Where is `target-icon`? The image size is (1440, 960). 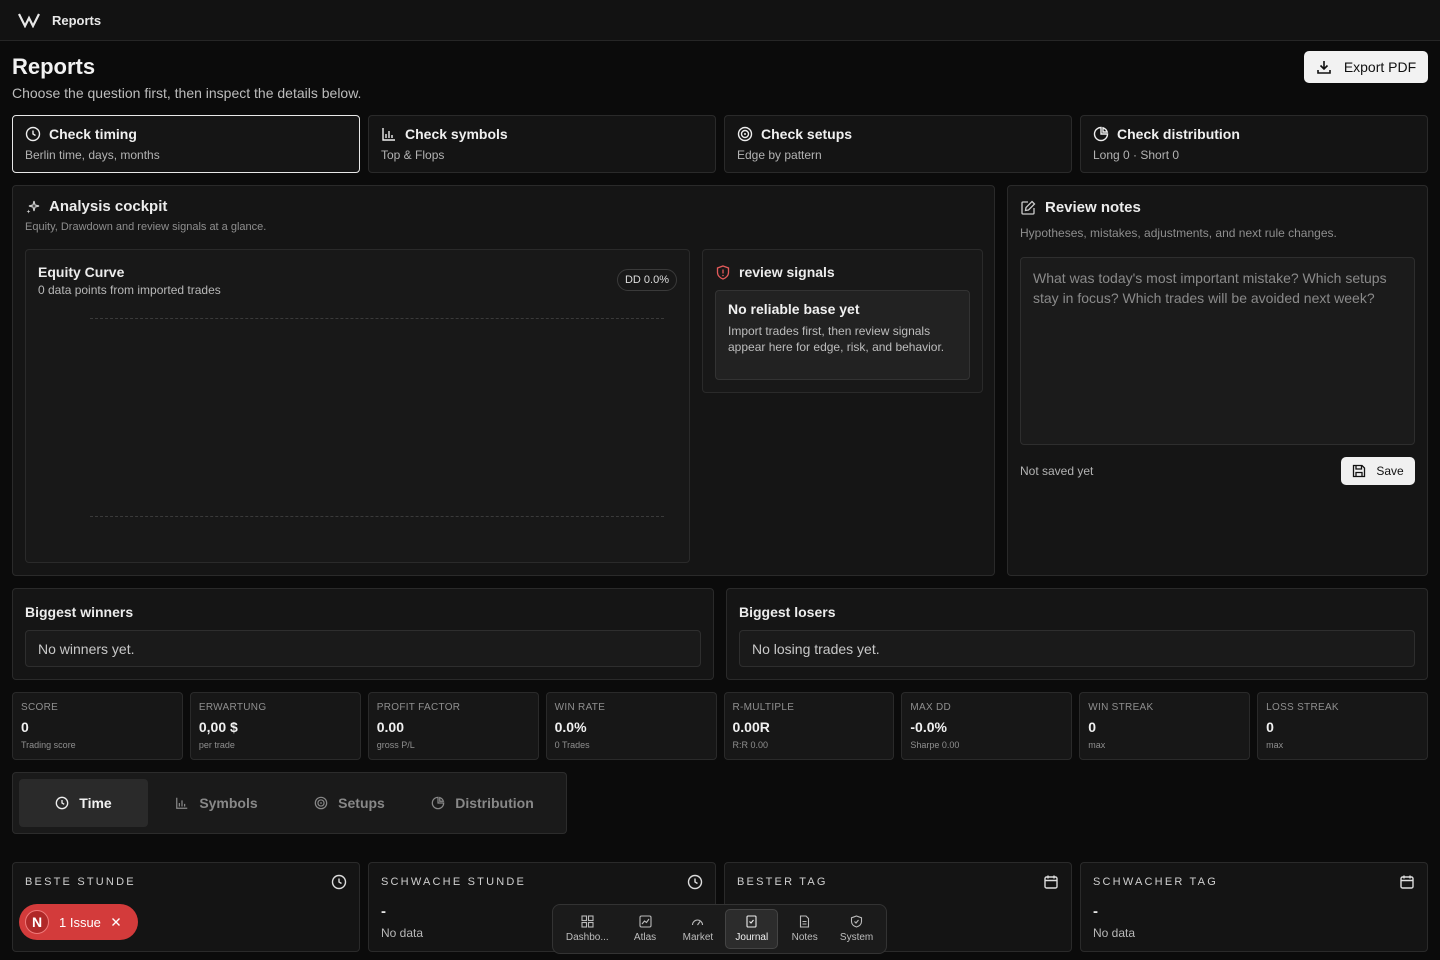
target-icon is located at coordinates (321, 803).